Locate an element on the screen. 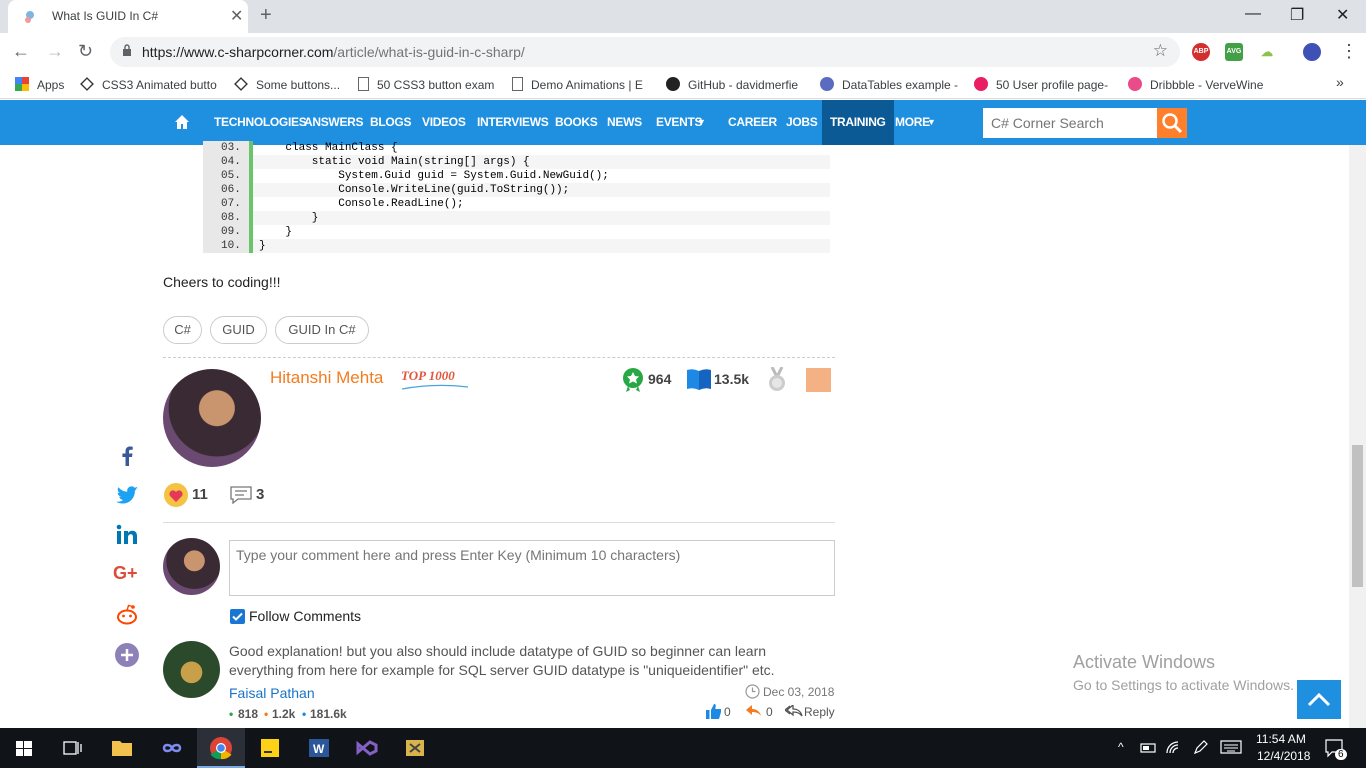 This screenshot has height=773, width=1366. home-icon is located at coordinates (182, 122).